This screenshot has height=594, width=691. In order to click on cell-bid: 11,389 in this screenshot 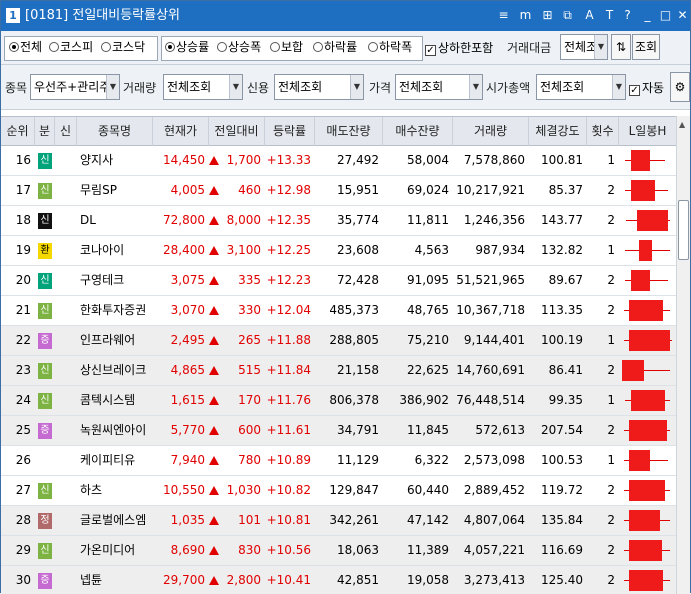, I will do `click(428, 550)`.